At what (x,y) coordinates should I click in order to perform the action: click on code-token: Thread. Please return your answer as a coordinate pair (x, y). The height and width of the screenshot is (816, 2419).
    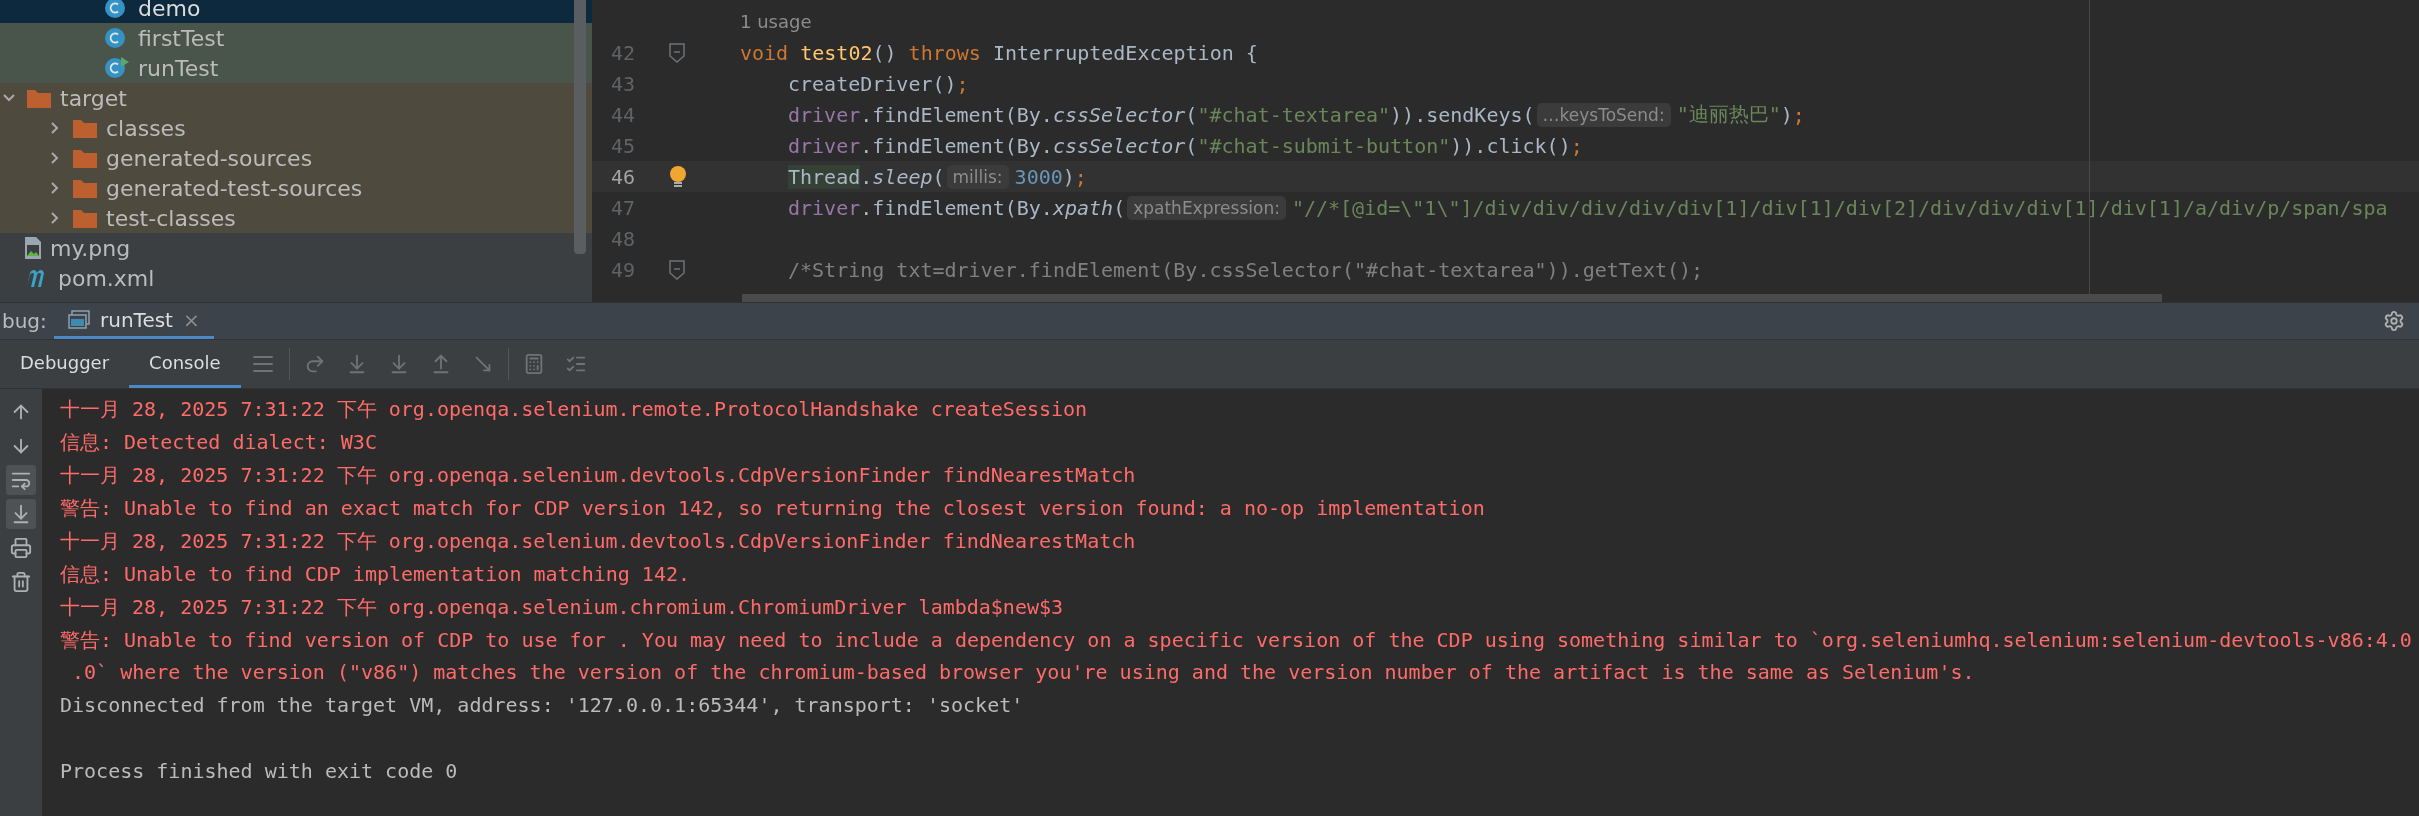
    Looking at the image, I should click on (824, 176).